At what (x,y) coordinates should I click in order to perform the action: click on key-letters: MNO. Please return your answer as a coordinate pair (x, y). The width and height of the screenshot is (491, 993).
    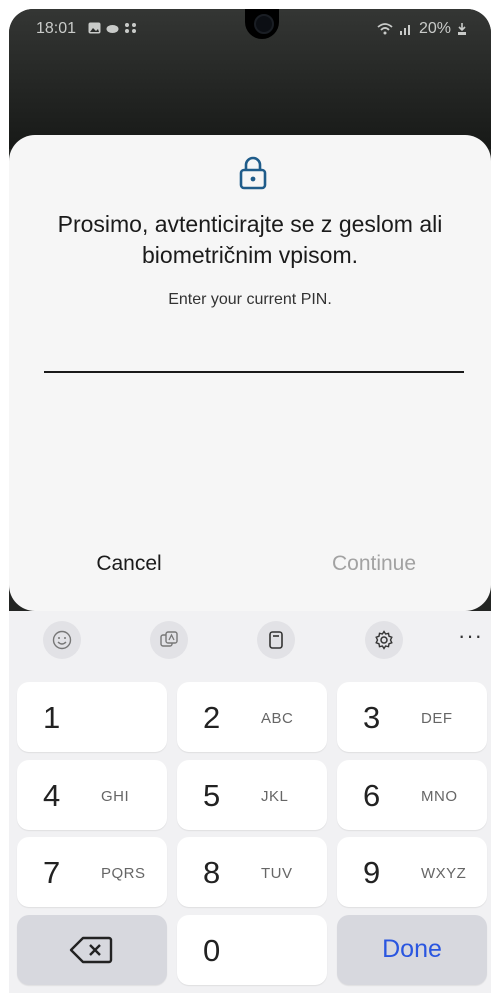
    Looking at the image, I should click on (439, 796).